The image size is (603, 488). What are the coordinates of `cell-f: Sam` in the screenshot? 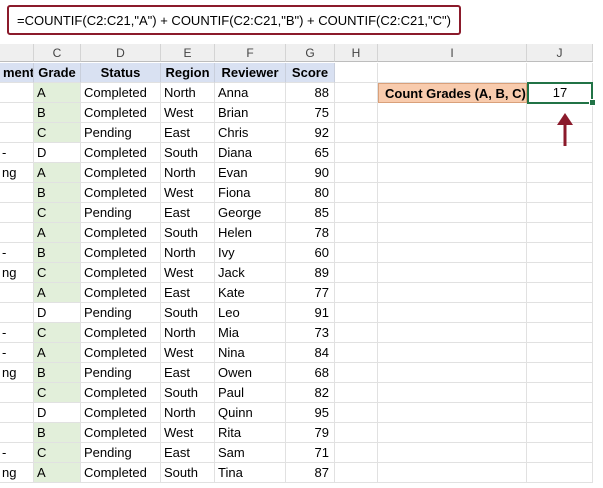 It's located at (250, 453).